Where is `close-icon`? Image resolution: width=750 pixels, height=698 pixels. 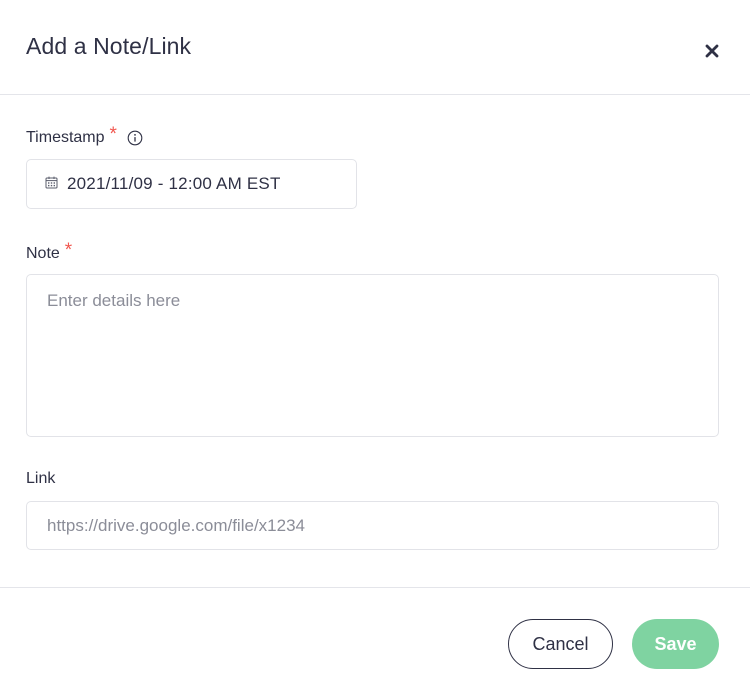
close-icon is located at coordinates (712, 51).